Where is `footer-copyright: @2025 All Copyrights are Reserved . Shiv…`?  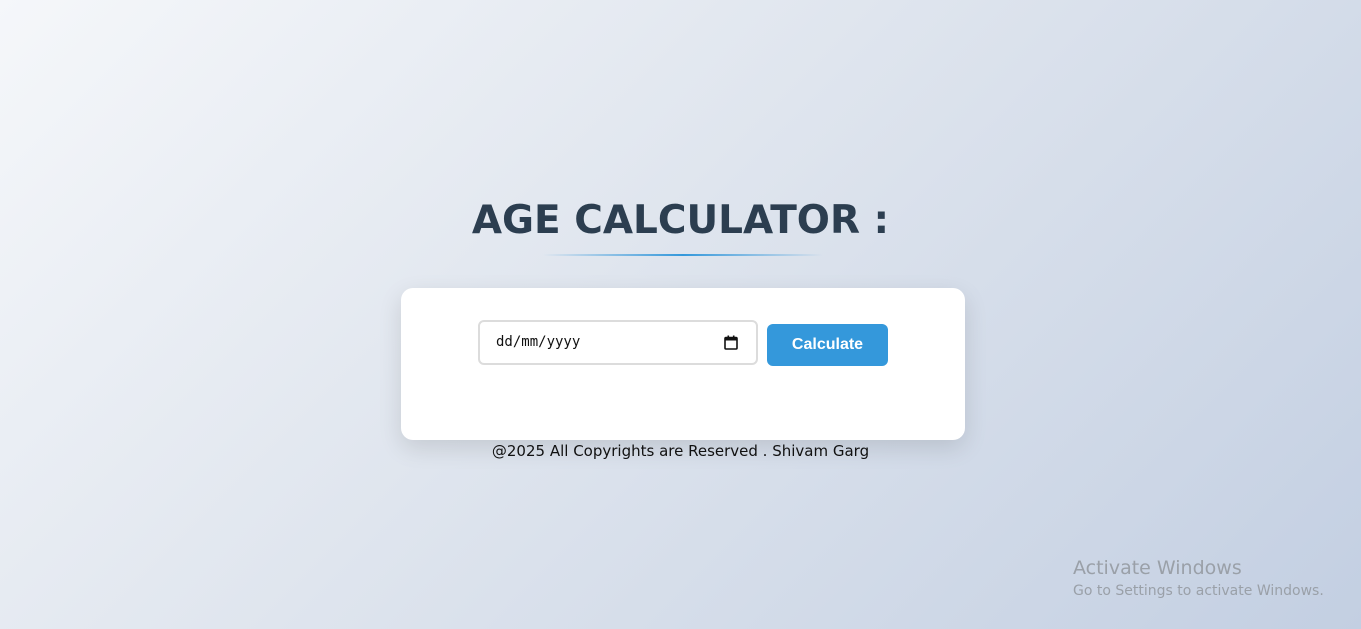 footer-copyright: @2025 All Copyrights are Reserved . Shiv… is located at coordinates (680, 451).